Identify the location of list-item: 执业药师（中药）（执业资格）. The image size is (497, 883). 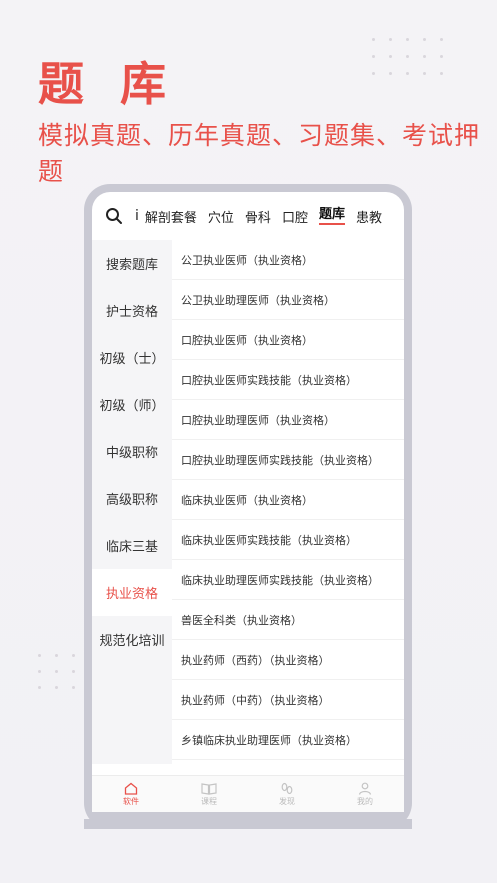
(288, 700).